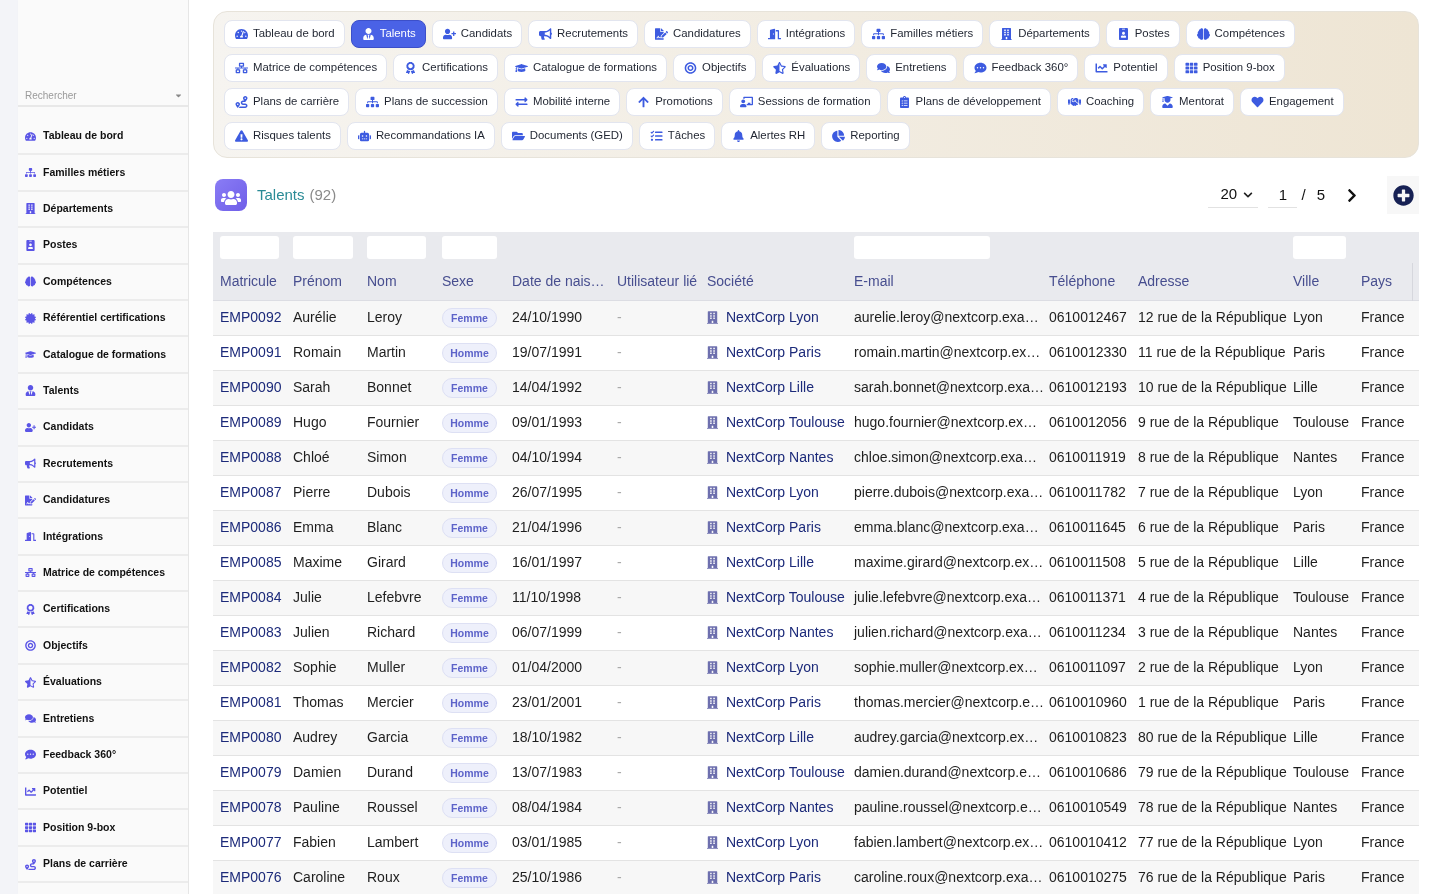 The width and height of the screenshot is (1445, 894). Describe the element at coordinates (585, 68) in the screenshot. I see `nav-tab: Catalogue de formations` at that location.